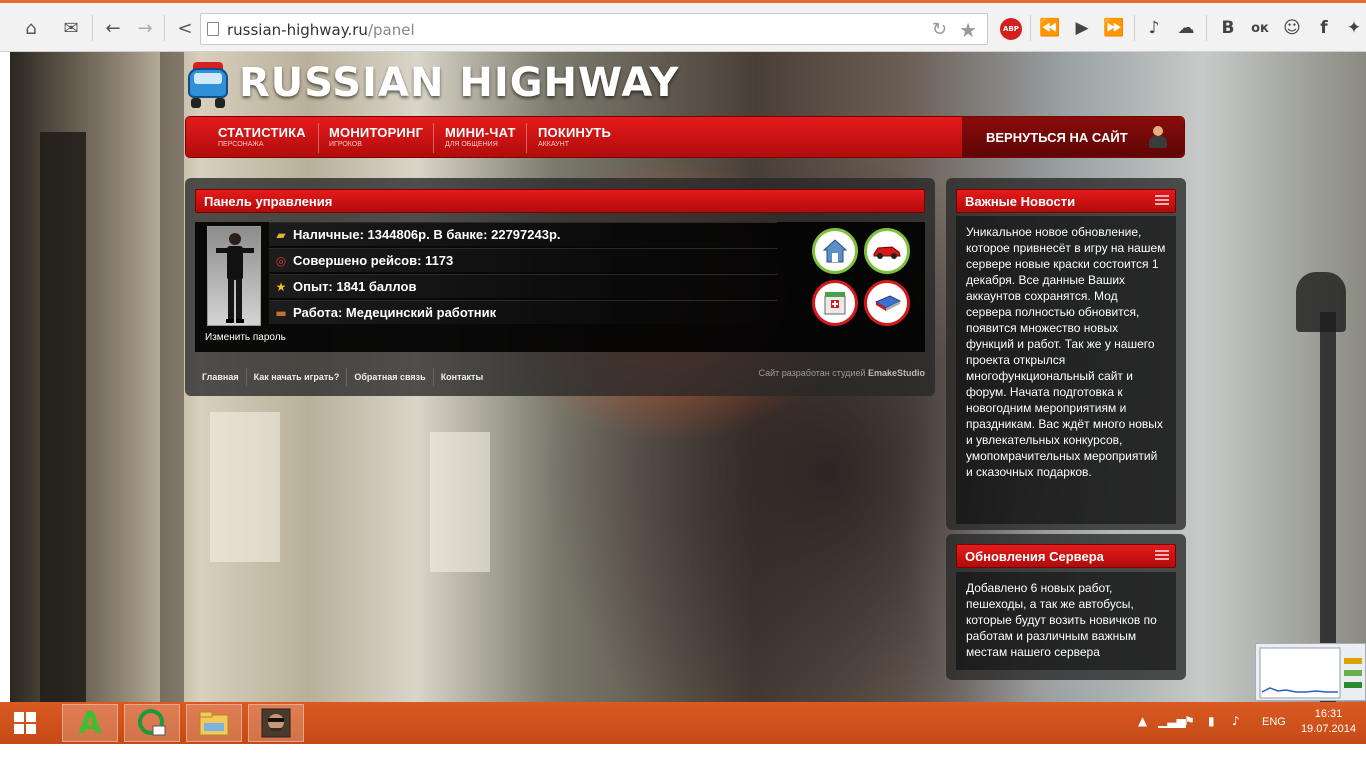 Image resolution: width=1366 pixels, height=768 pixels. What do you see at coordinates (1324, 28) in the screenshot?
I see `facebook-icon: f` at bounding box center [1324, 28].